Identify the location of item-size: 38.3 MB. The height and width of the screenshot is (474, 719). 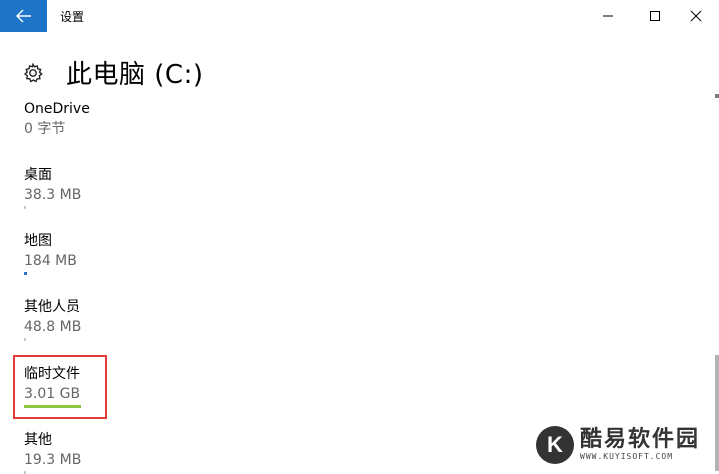
(53, 195).